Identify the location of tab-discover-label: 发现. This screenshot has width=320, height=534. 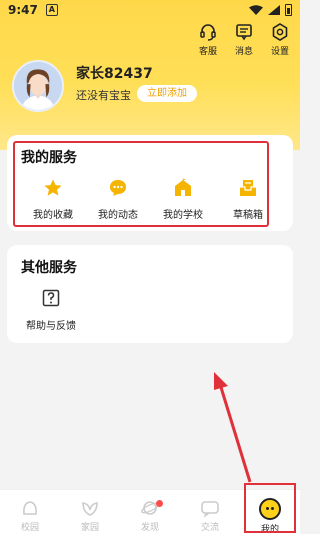
(149, 528).